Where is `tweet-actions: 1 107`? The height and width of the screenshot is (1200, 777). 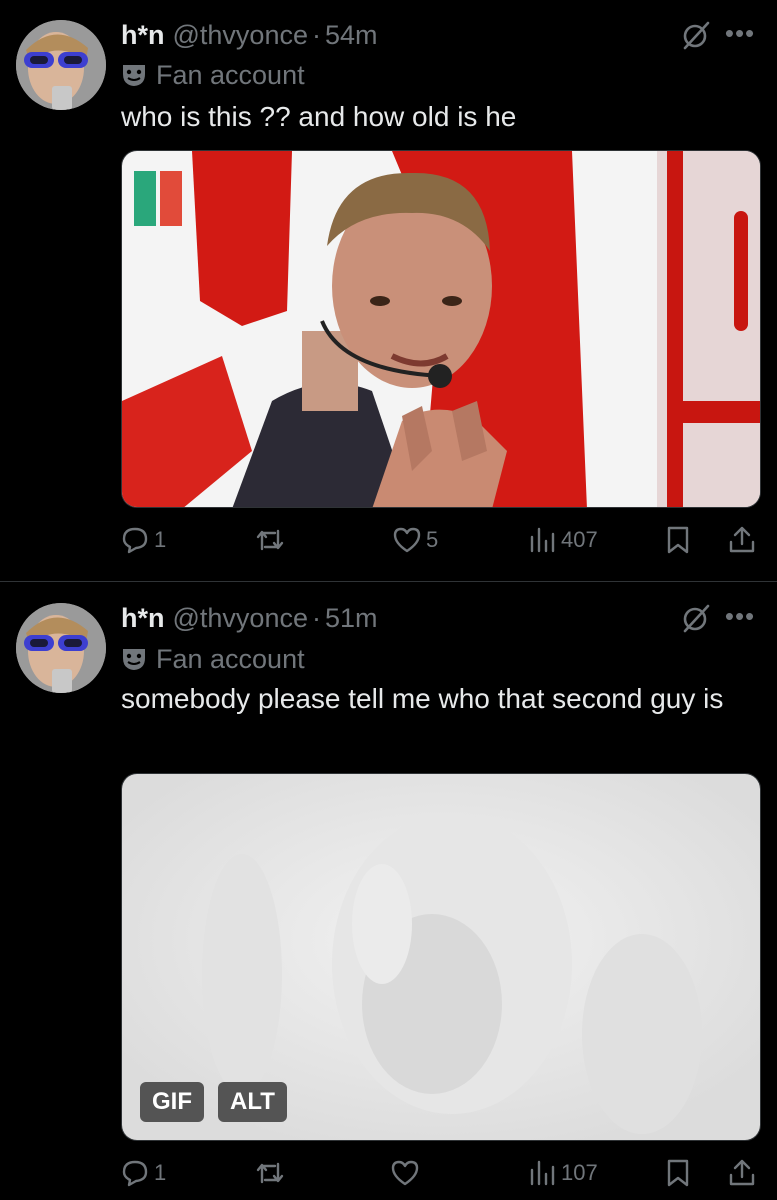
tweet-actions: 1 107 is located at coordinates (388, 1173).